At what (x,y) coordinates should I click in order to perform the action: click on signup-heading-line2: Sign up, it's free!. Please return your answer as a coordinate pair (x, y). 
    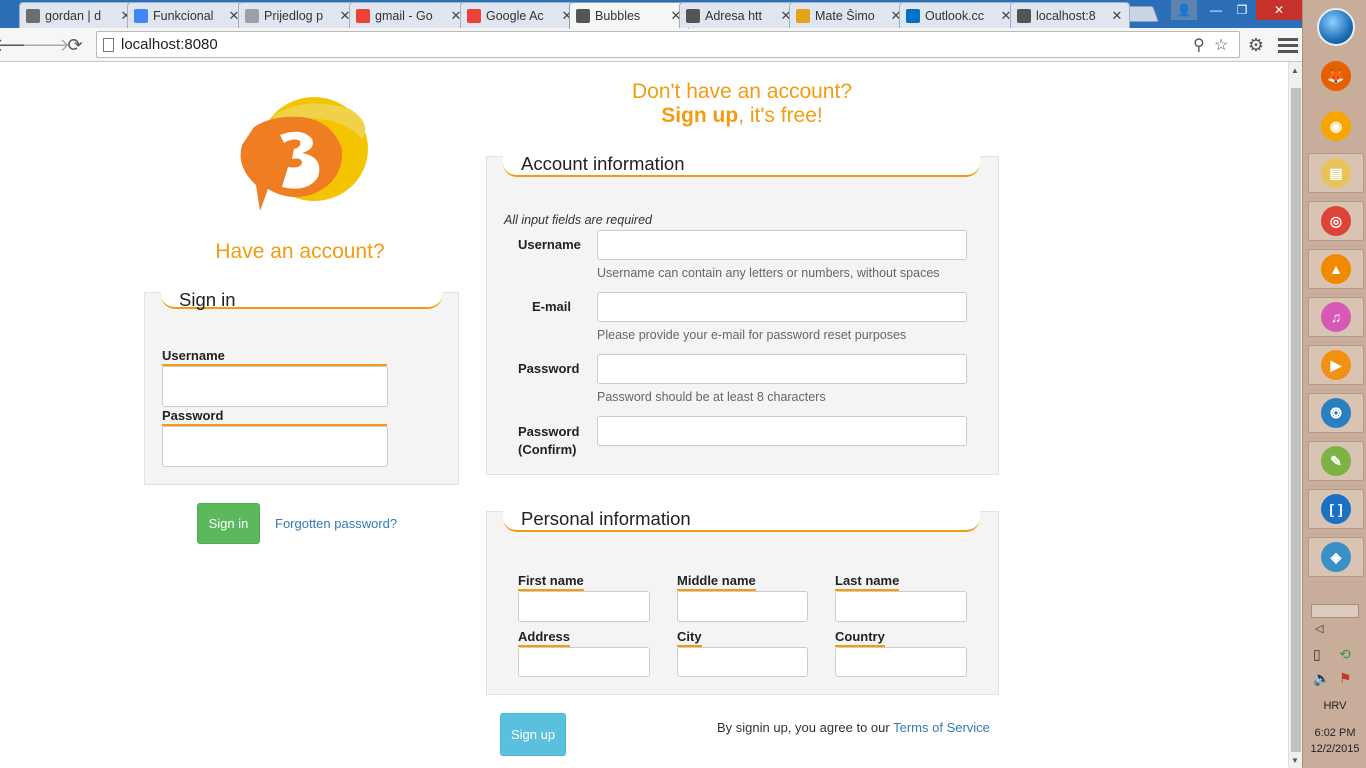
    Looking at the image, I should click on (742, 115).